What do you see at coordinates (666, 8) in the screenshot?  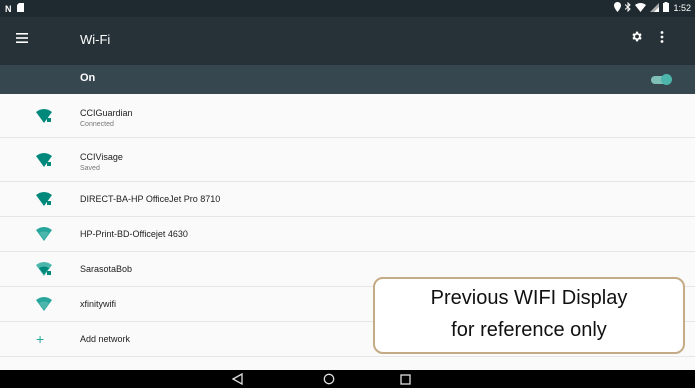 I see `battery-icon` at bounding box center [666, 8].